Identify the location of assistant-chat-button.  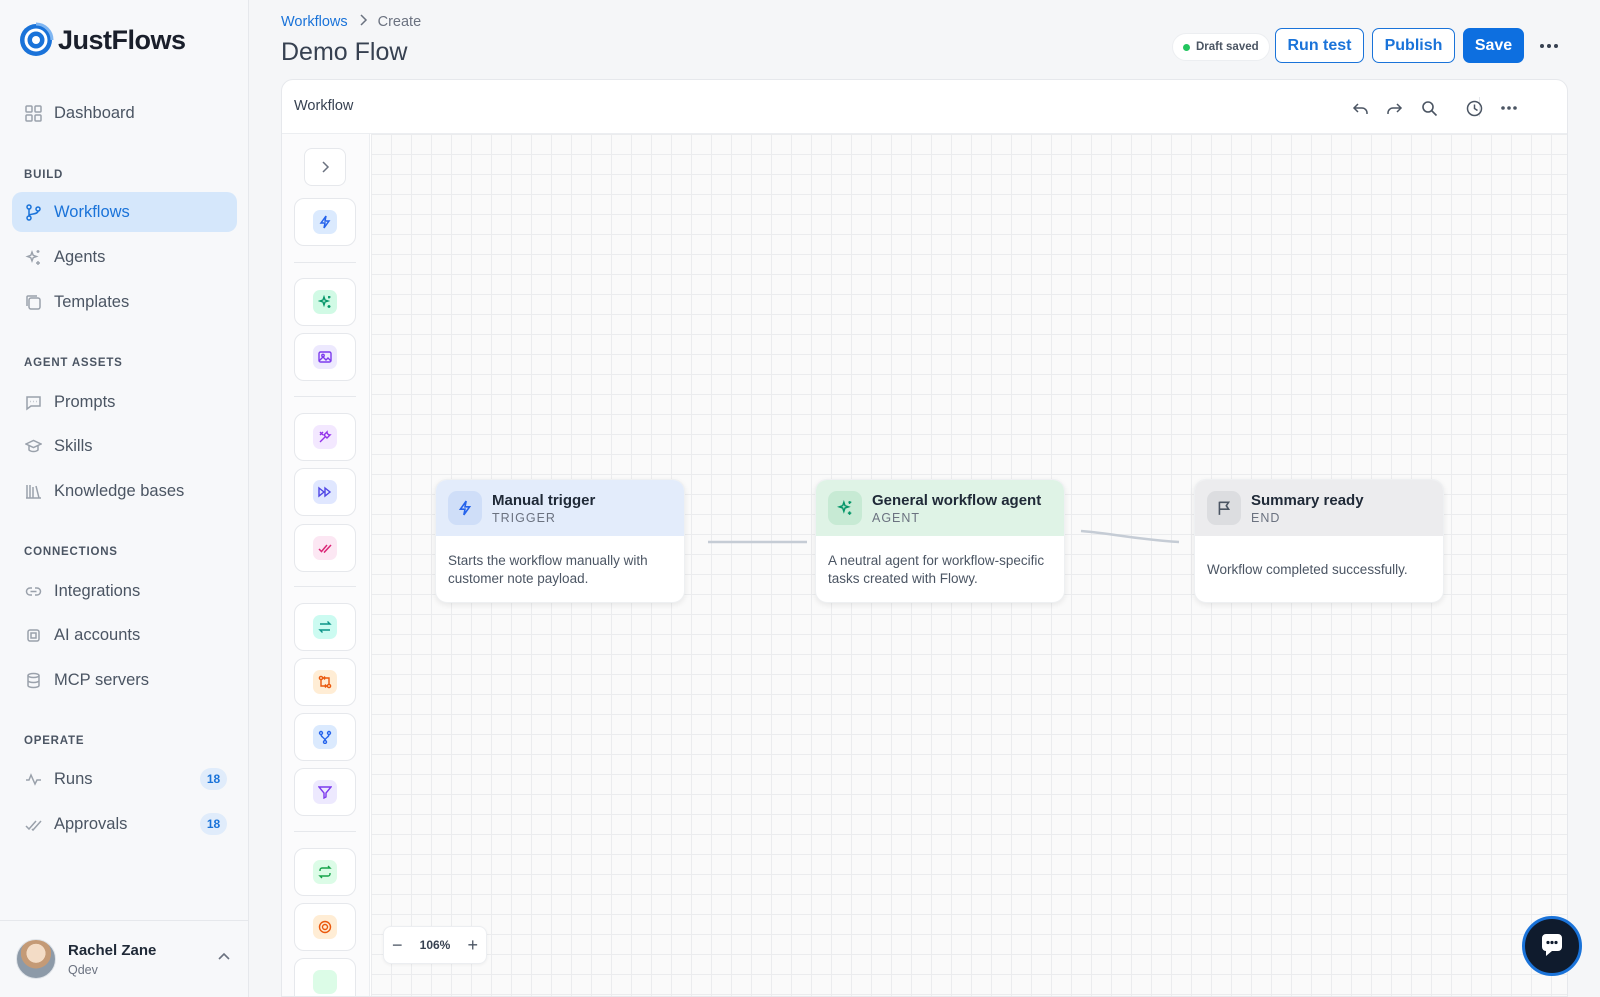
(1552, 946).